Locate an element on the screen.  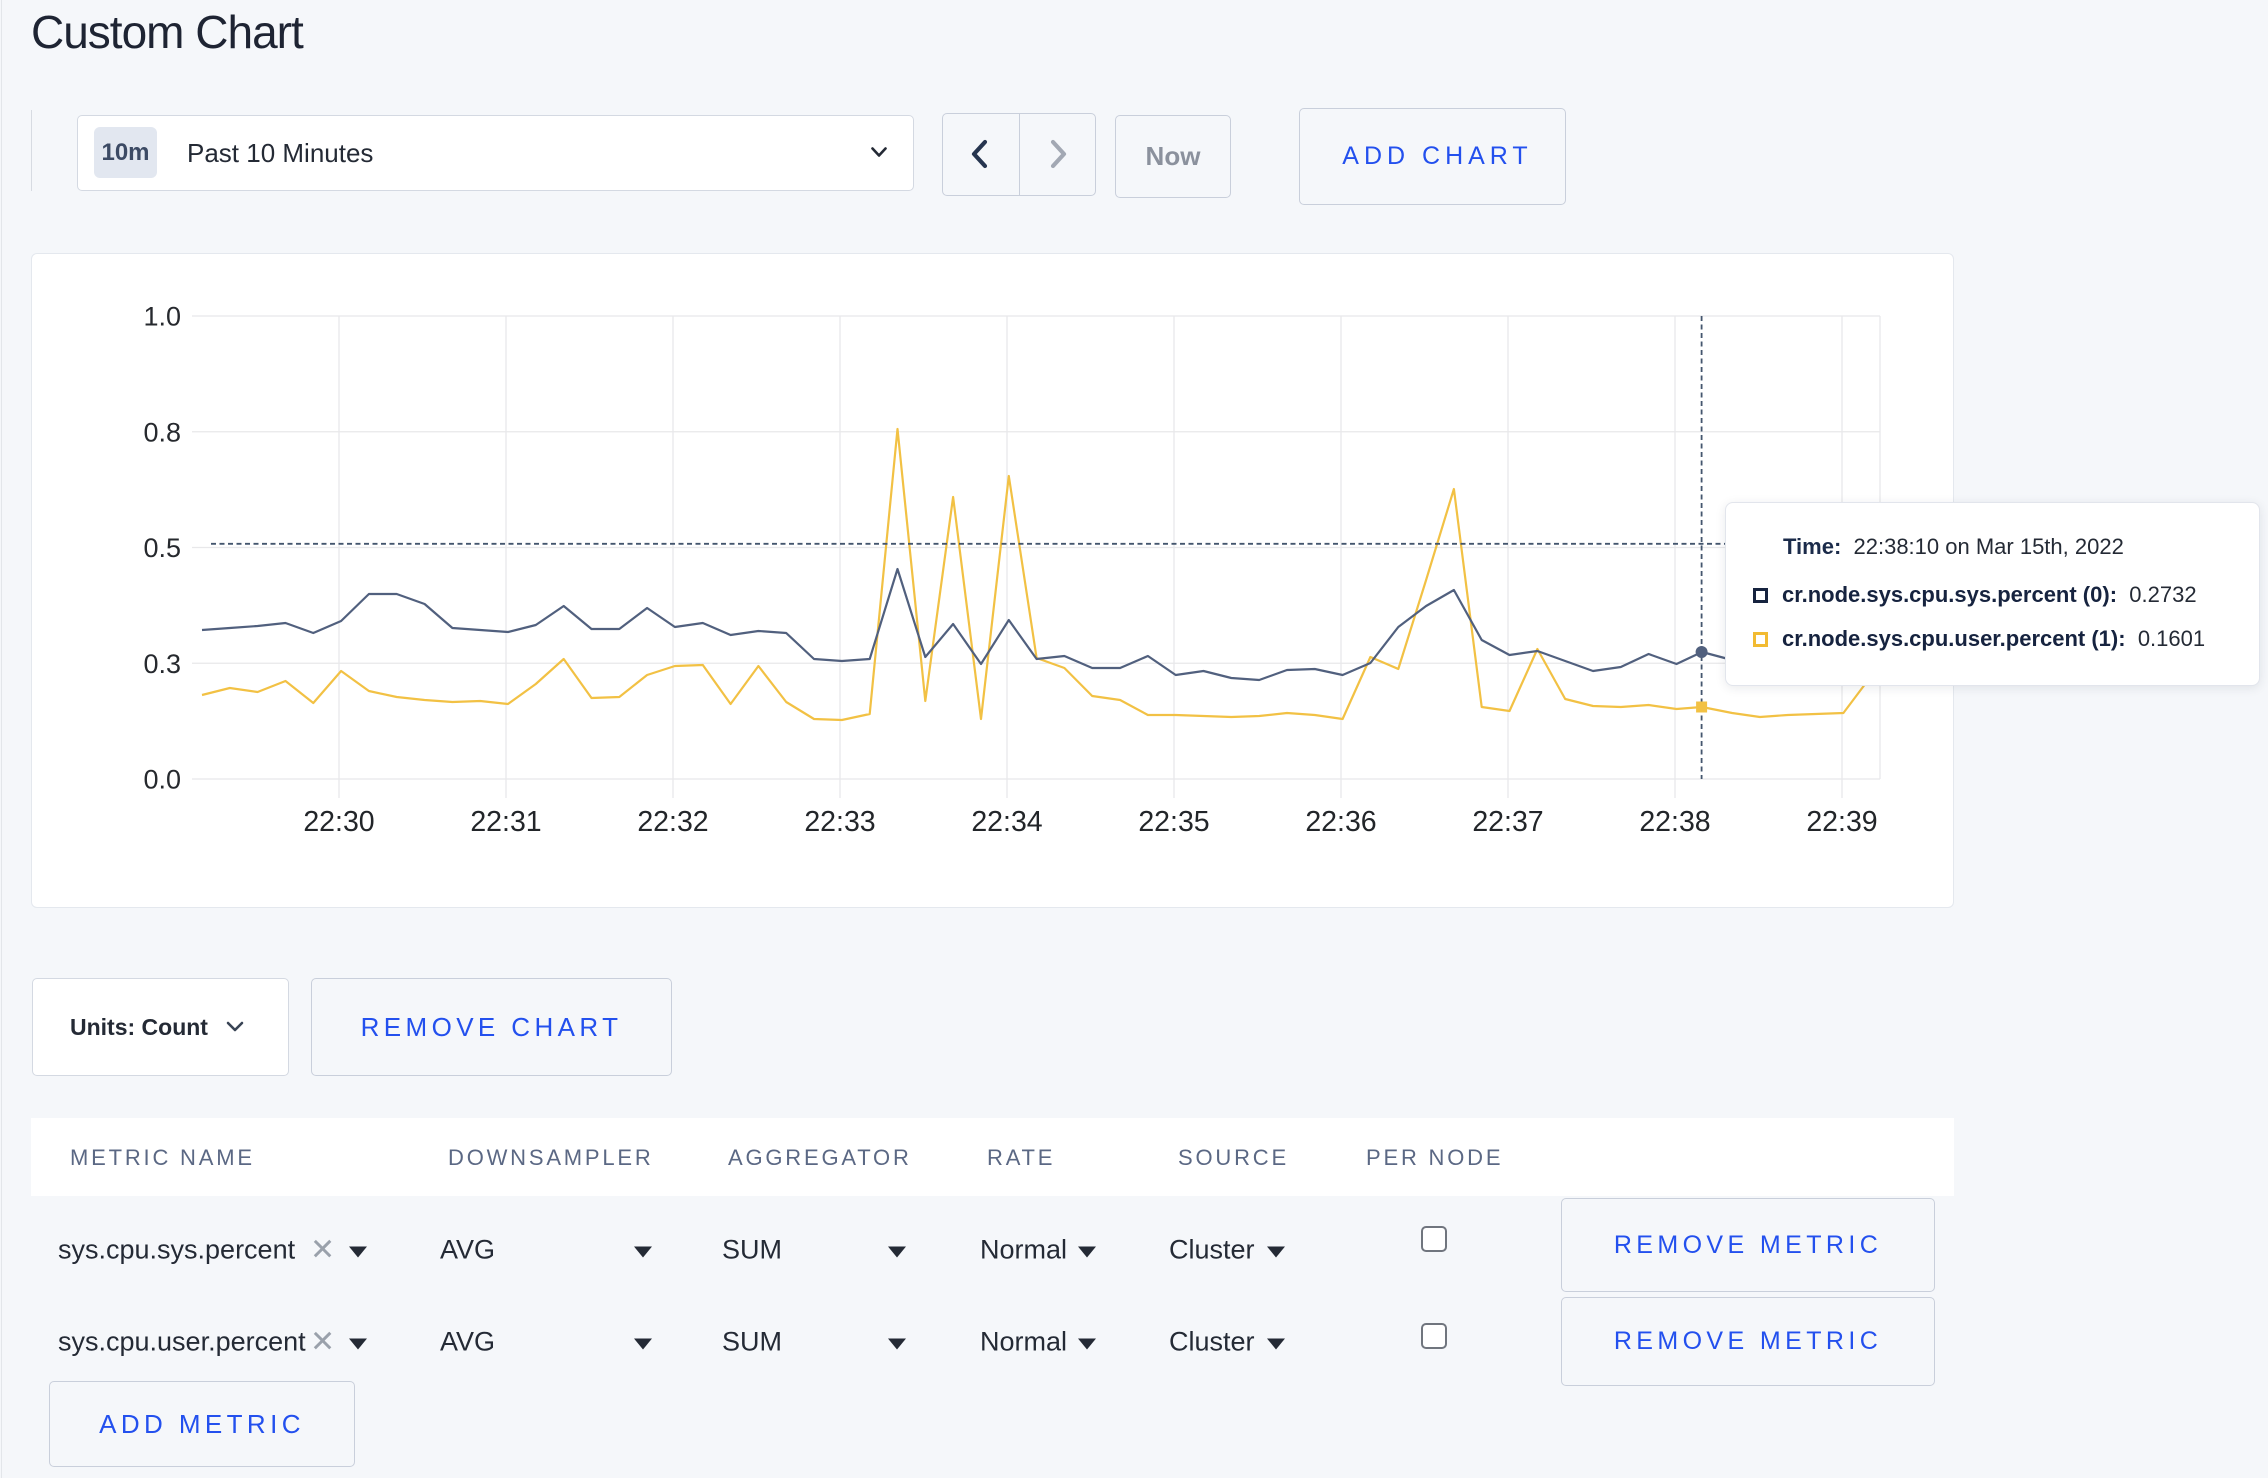
svg-text: 22:35 is located at coordinates (1173, 822).